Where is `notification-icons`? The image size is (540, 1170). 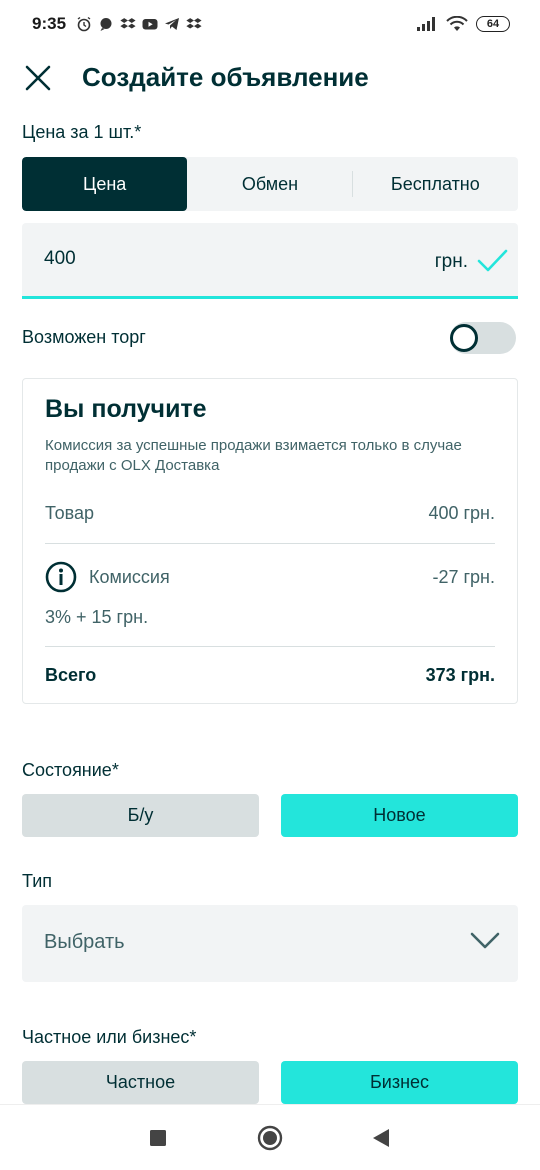
notification-icons is located at coordinates (139, 24).